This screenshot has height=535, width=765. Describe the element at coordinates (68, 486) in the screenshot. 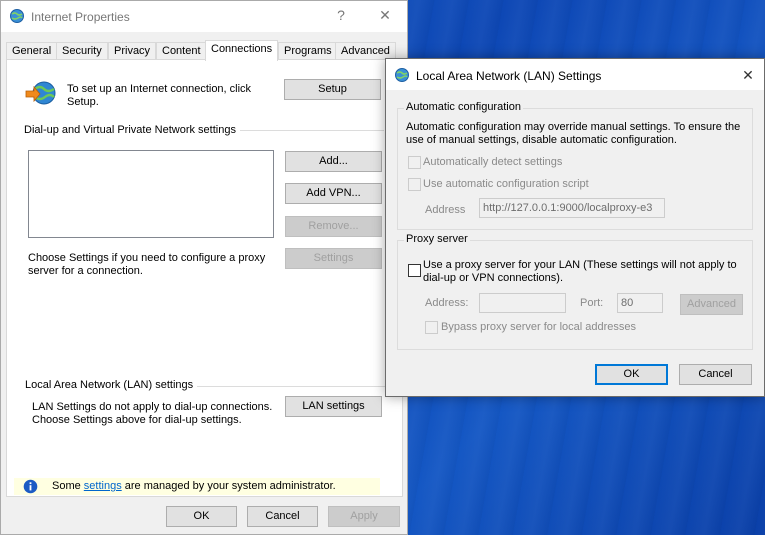

I see `info-prefix: Some` at that location.